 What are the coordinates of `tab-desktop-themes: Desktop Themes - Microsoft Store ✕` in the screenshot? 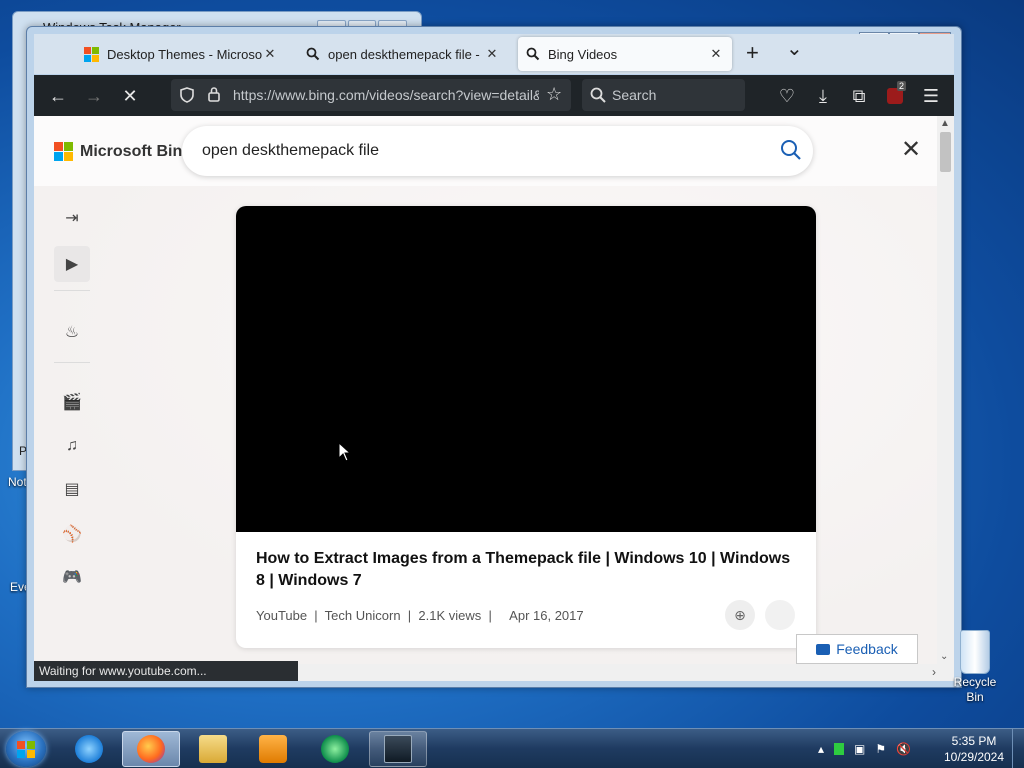 It's located at (181, 54).